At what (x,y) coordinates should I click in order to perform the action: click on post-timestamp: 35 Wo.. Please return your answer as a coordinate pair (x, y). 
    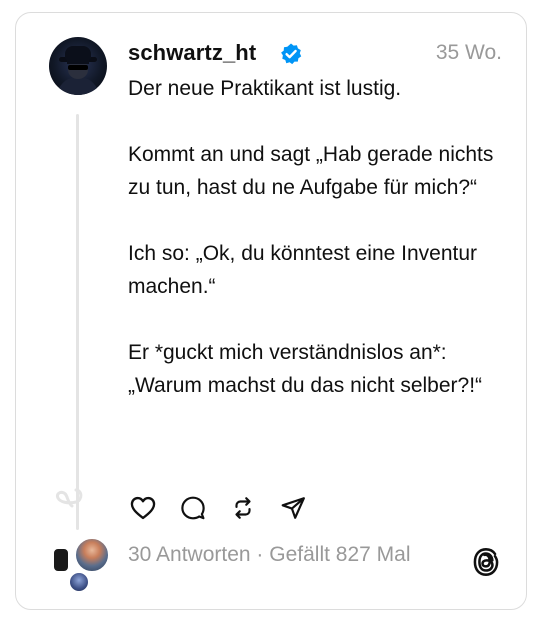
    Looking at the image, I should click on (469, 53).